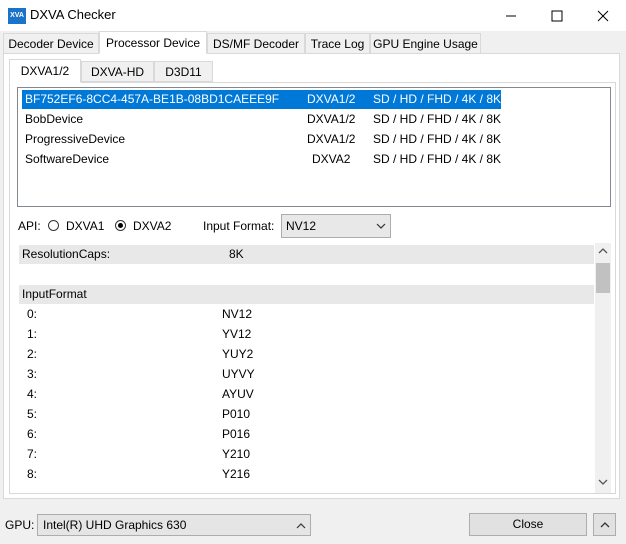  What do you see at coordinates (603, 250) in the screenshot?
I see `scroll-up-icon` at bounding box center [603, 250].